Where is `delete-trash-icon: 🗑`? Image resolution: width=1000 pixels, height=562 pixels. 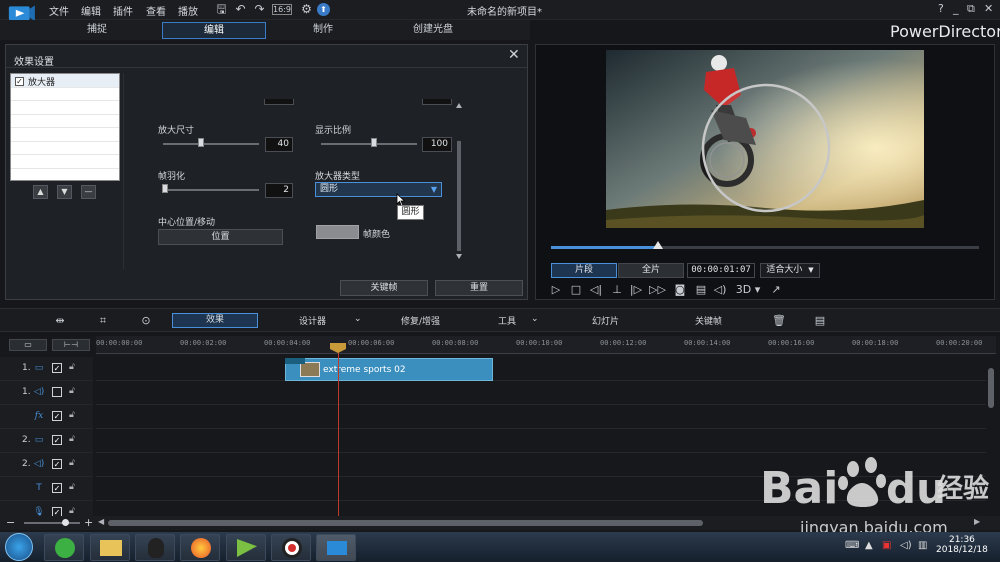
delete-trash-icon: 🗑 is located at coordinates (779, 321).